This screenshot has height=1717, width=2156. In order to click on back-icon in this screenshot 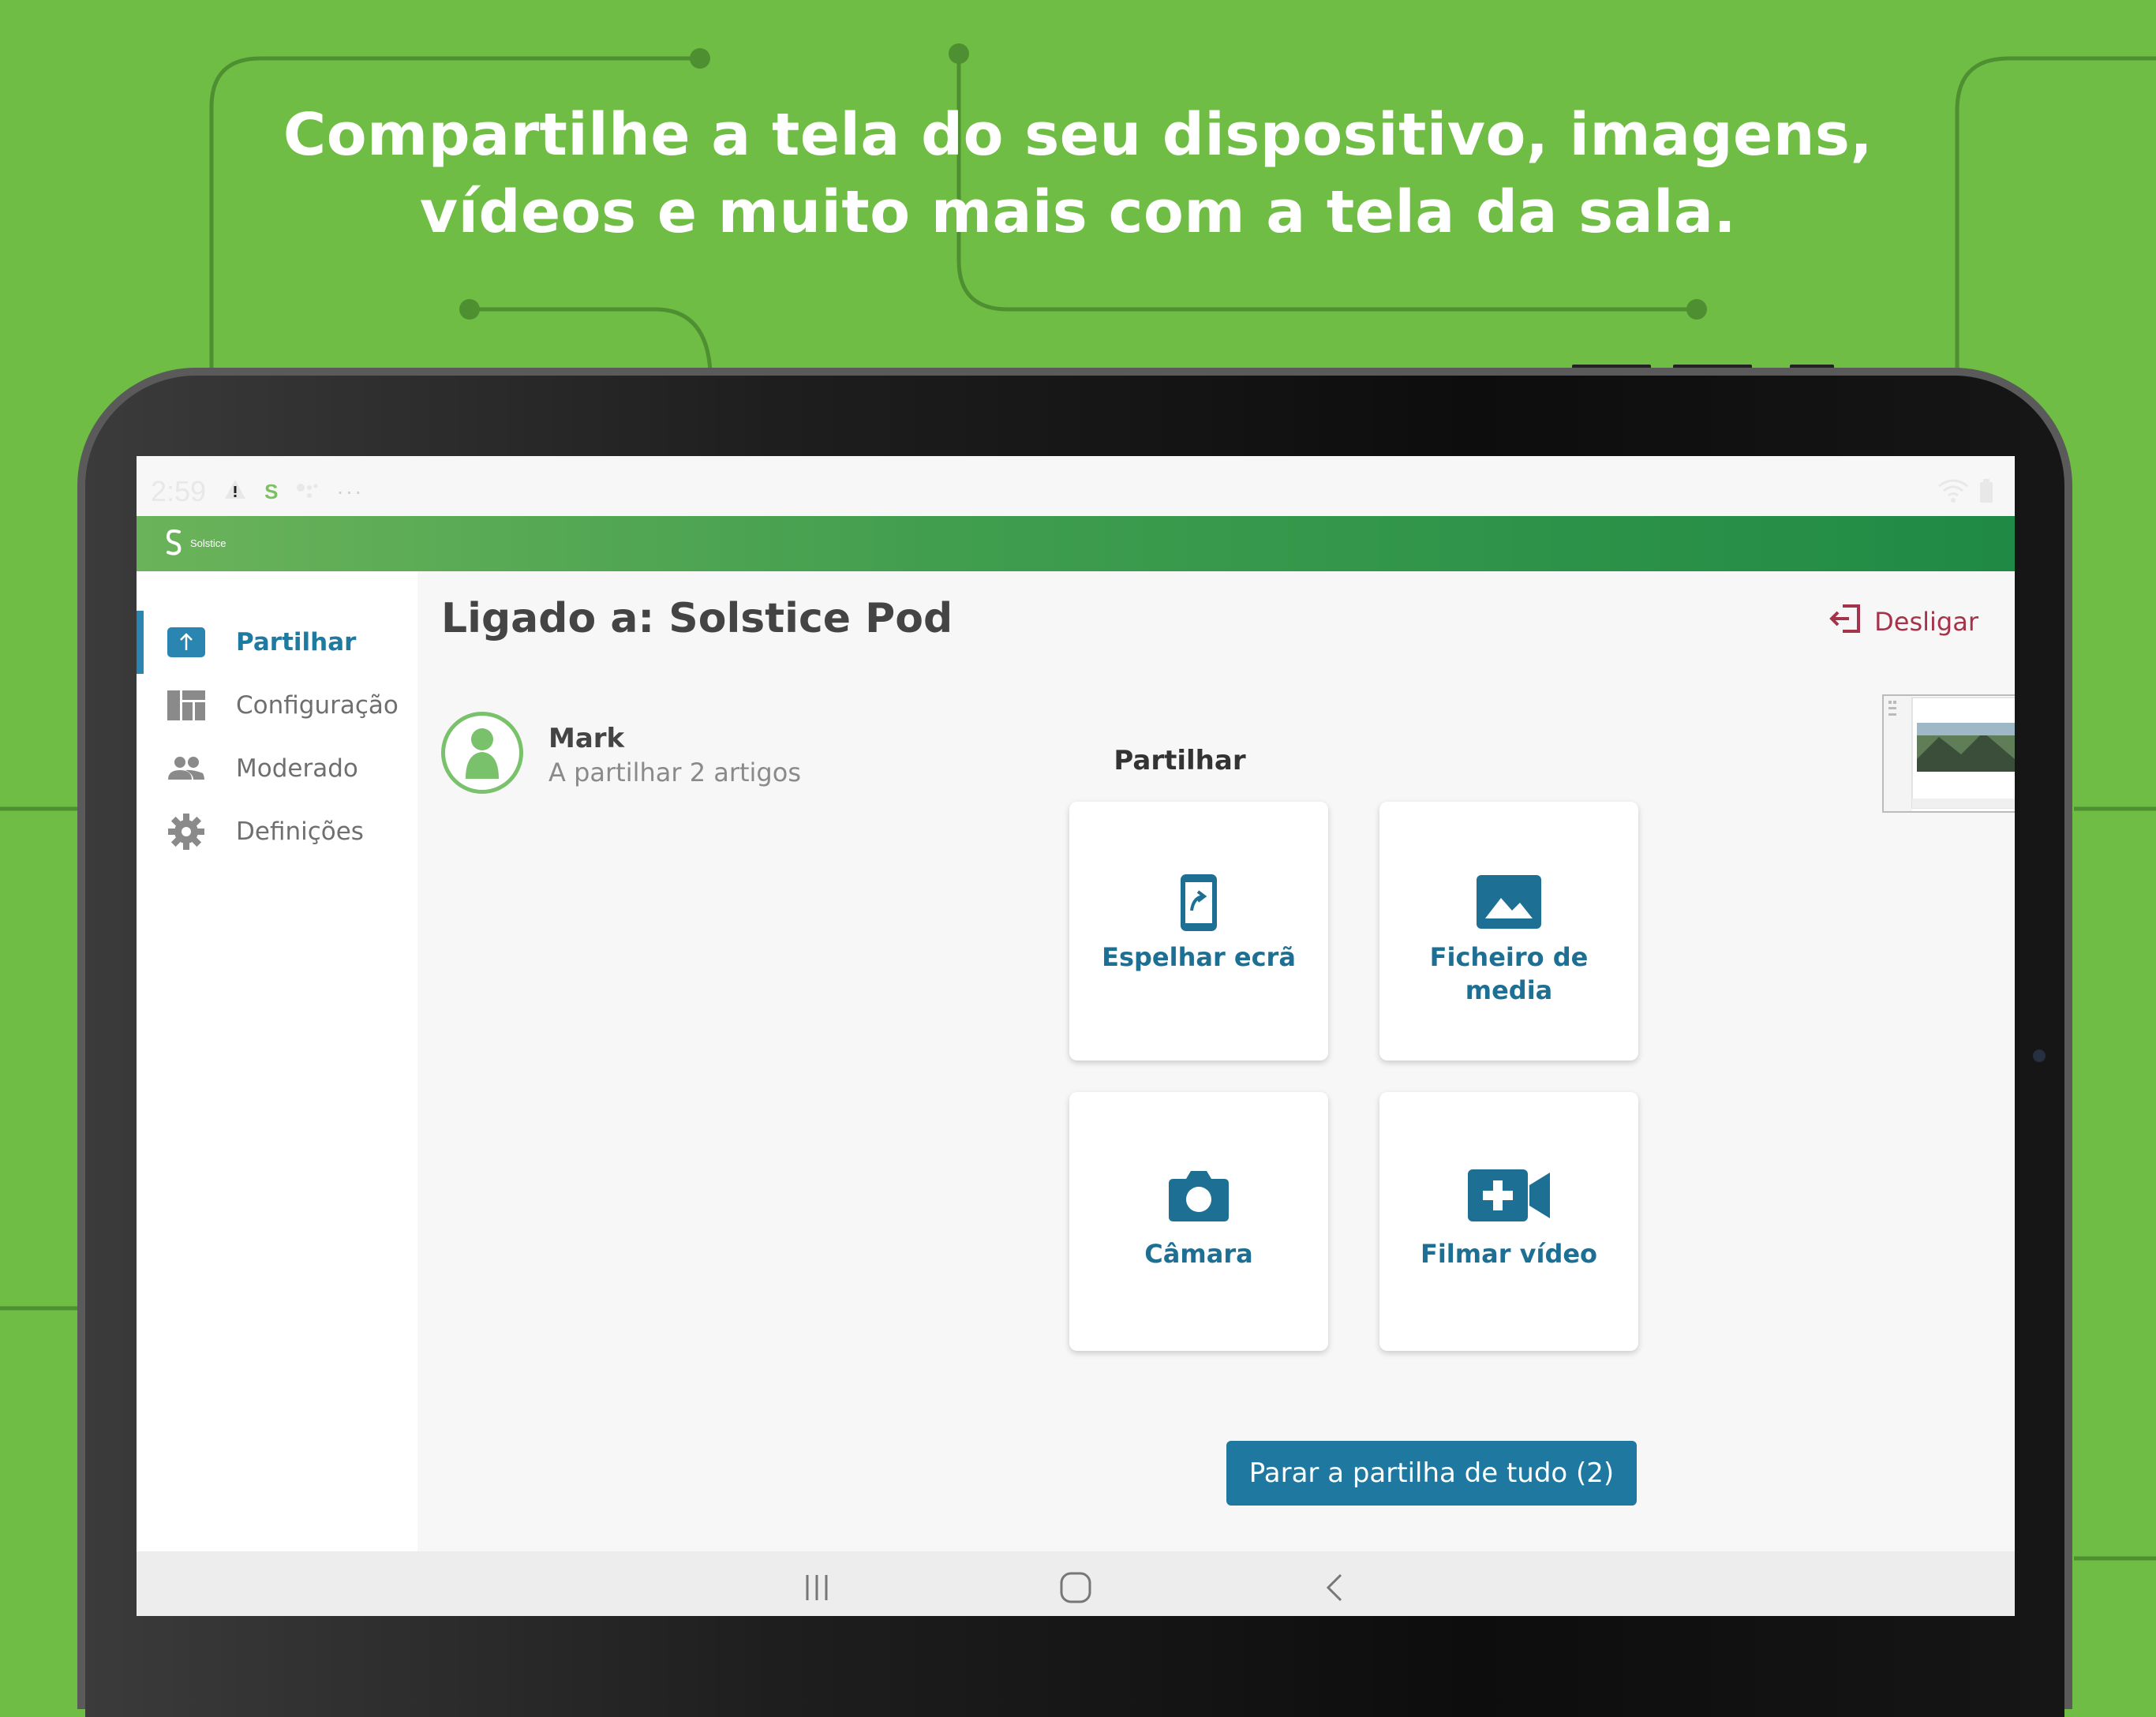, I will do `click(1334, 1589)`.